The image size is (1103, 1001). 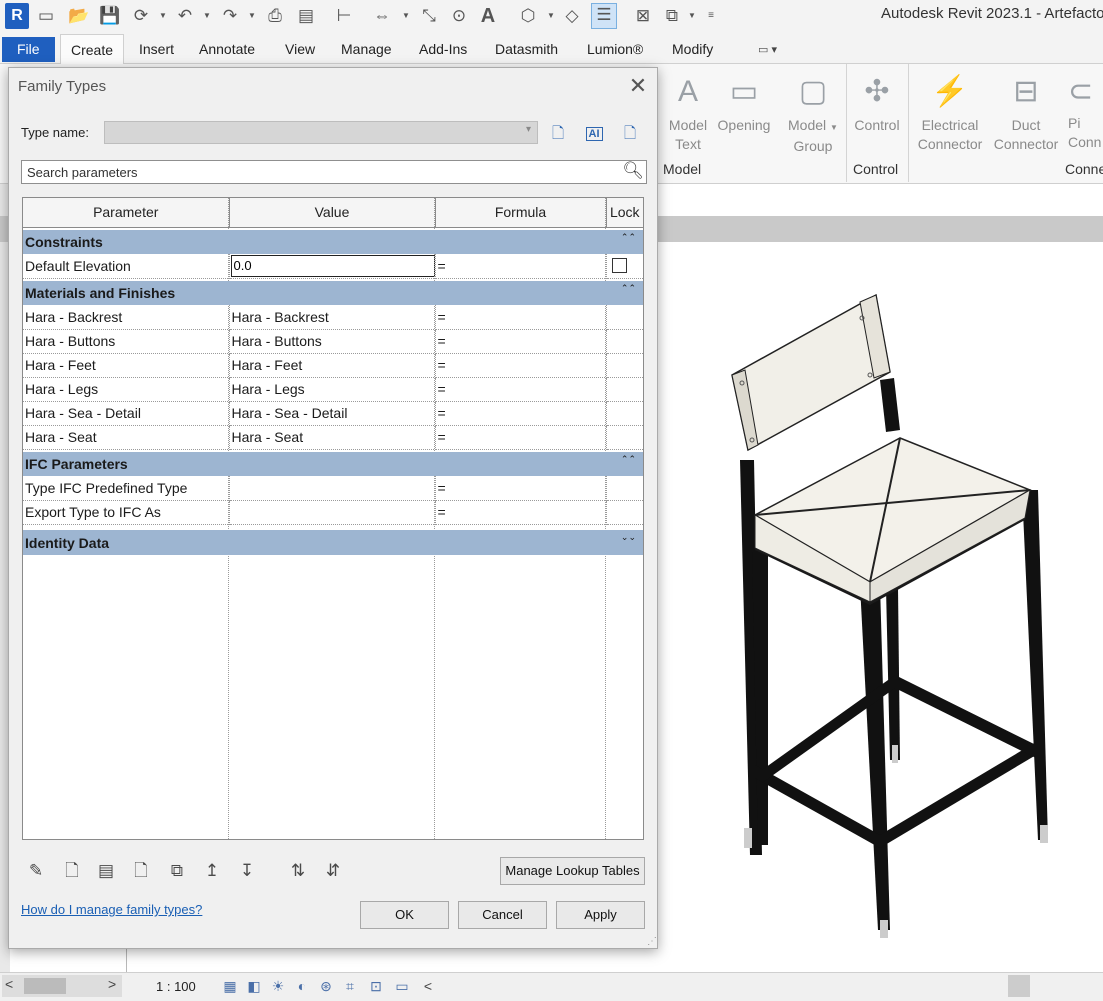 I want to click on resize-grip-icon: ⋰, so click(x=652, y=941).